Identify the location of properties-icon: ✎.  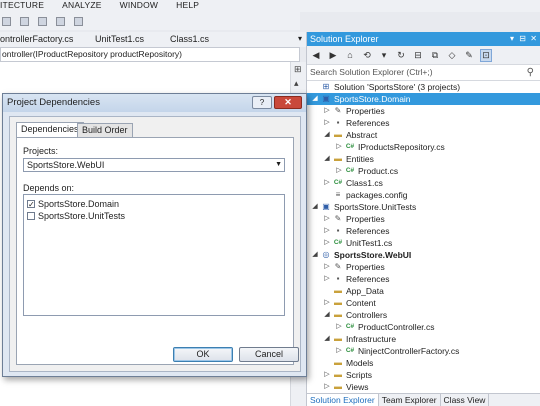
(469, 55).